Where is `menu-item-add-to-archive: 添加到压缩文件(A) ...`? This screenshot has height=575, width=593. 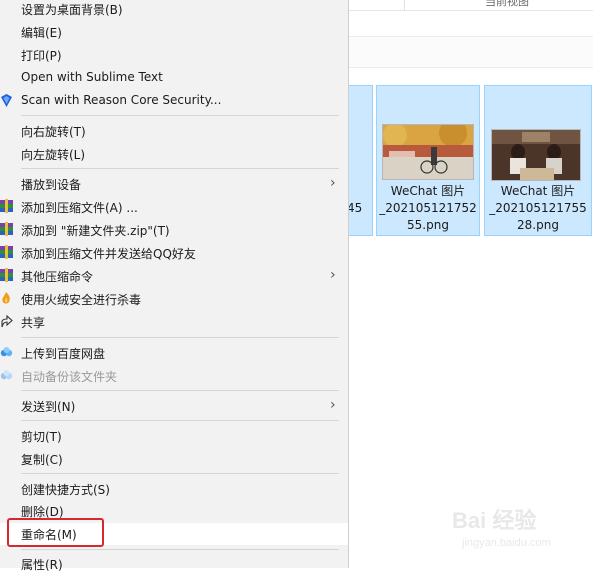
menu-item-add-to-archive: 添加到压缩文件(A) ... is located at coordinates (174, 207).